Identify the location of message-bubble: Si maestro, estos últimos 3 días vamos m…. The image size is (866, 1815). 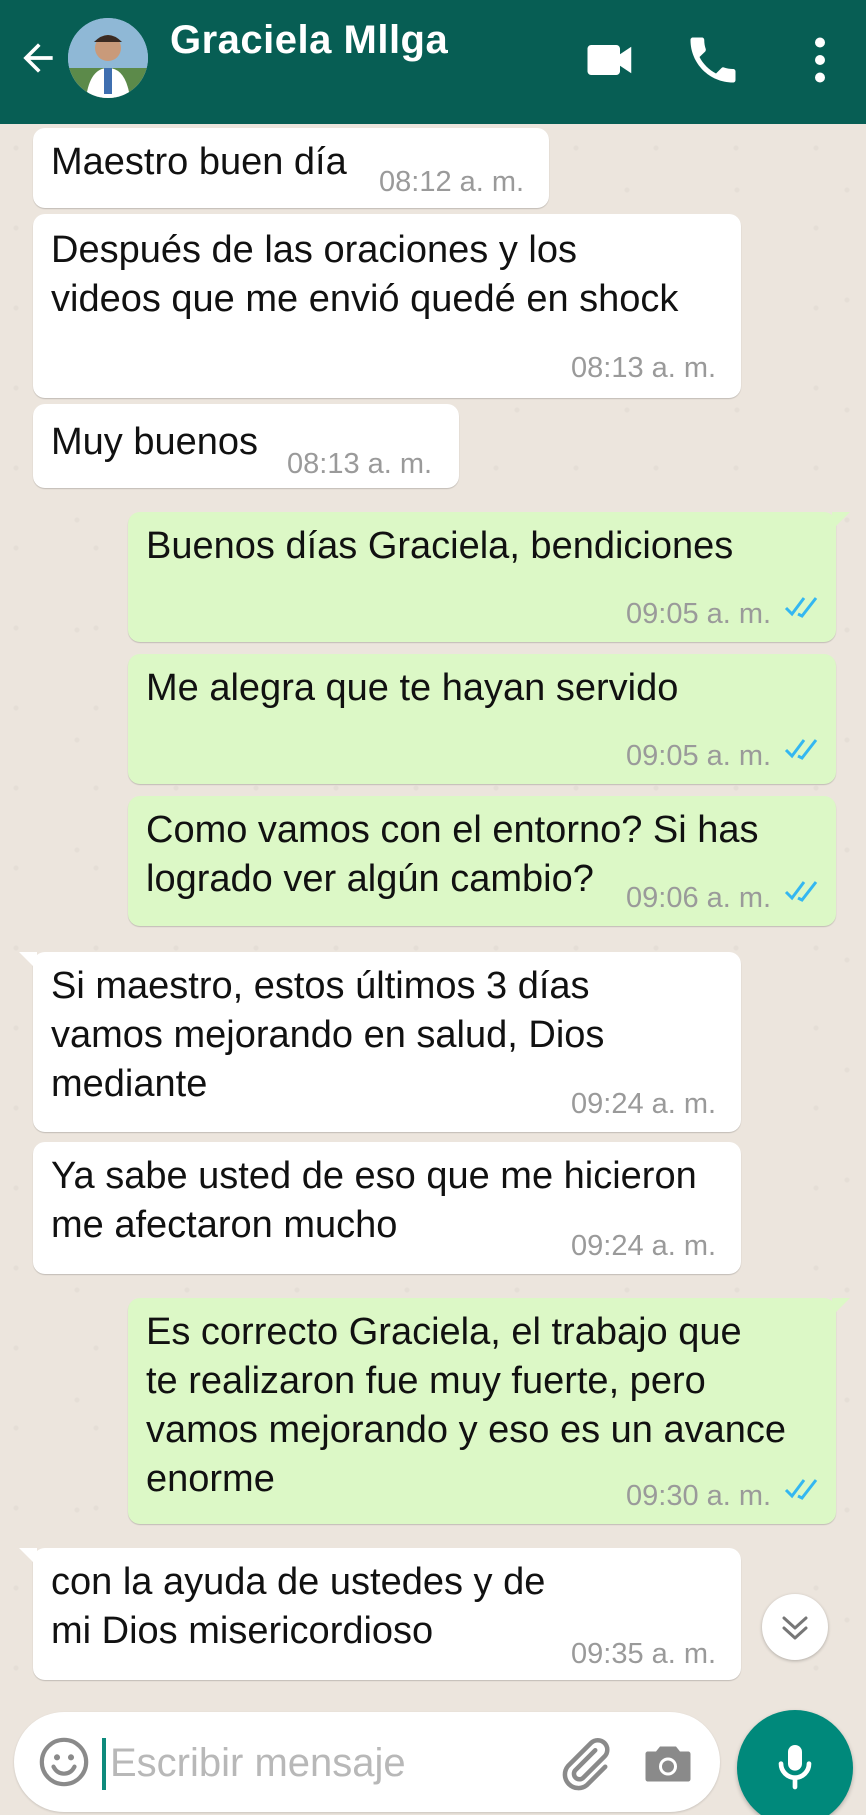
(380, 1042).